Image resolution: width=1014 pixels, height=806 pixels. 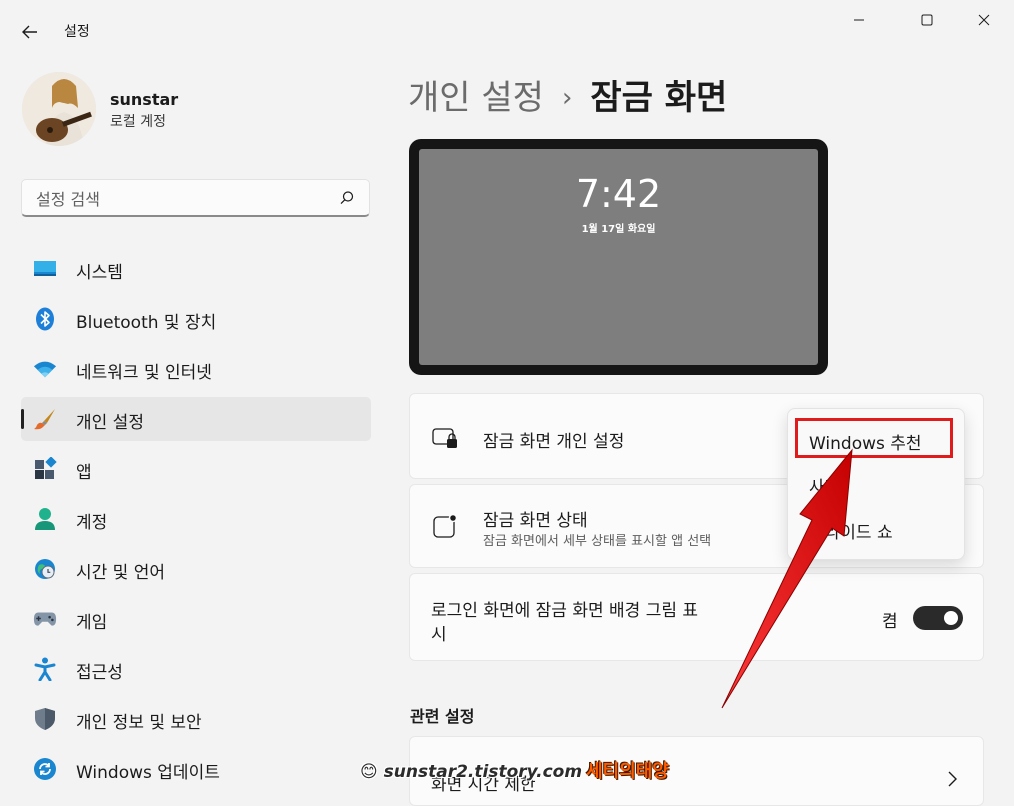 What do you see at coordinates (45, 469) in the screenshot?
I see `apps-icon` at bounding box center [45, 469].